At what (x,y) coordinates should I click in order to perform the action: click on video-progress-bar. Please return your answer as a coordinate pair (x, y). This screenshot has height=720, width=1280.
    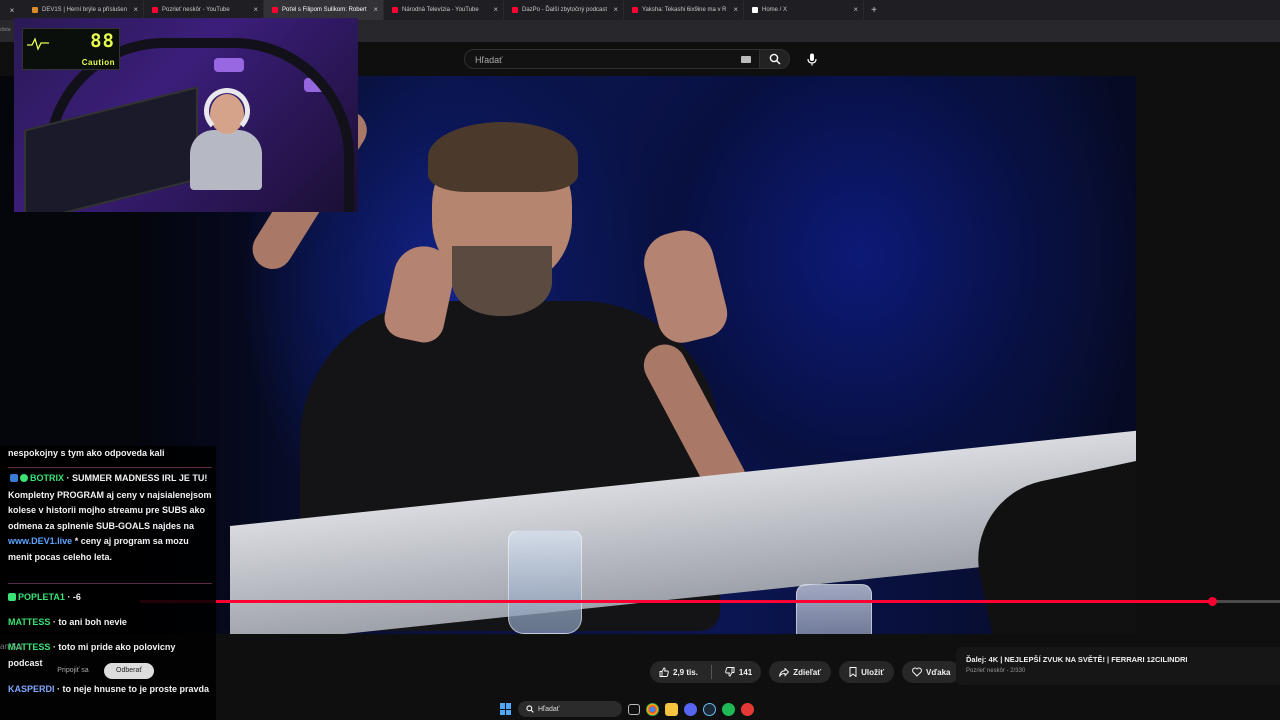
    Looking at the image, I should click on (710, 601).